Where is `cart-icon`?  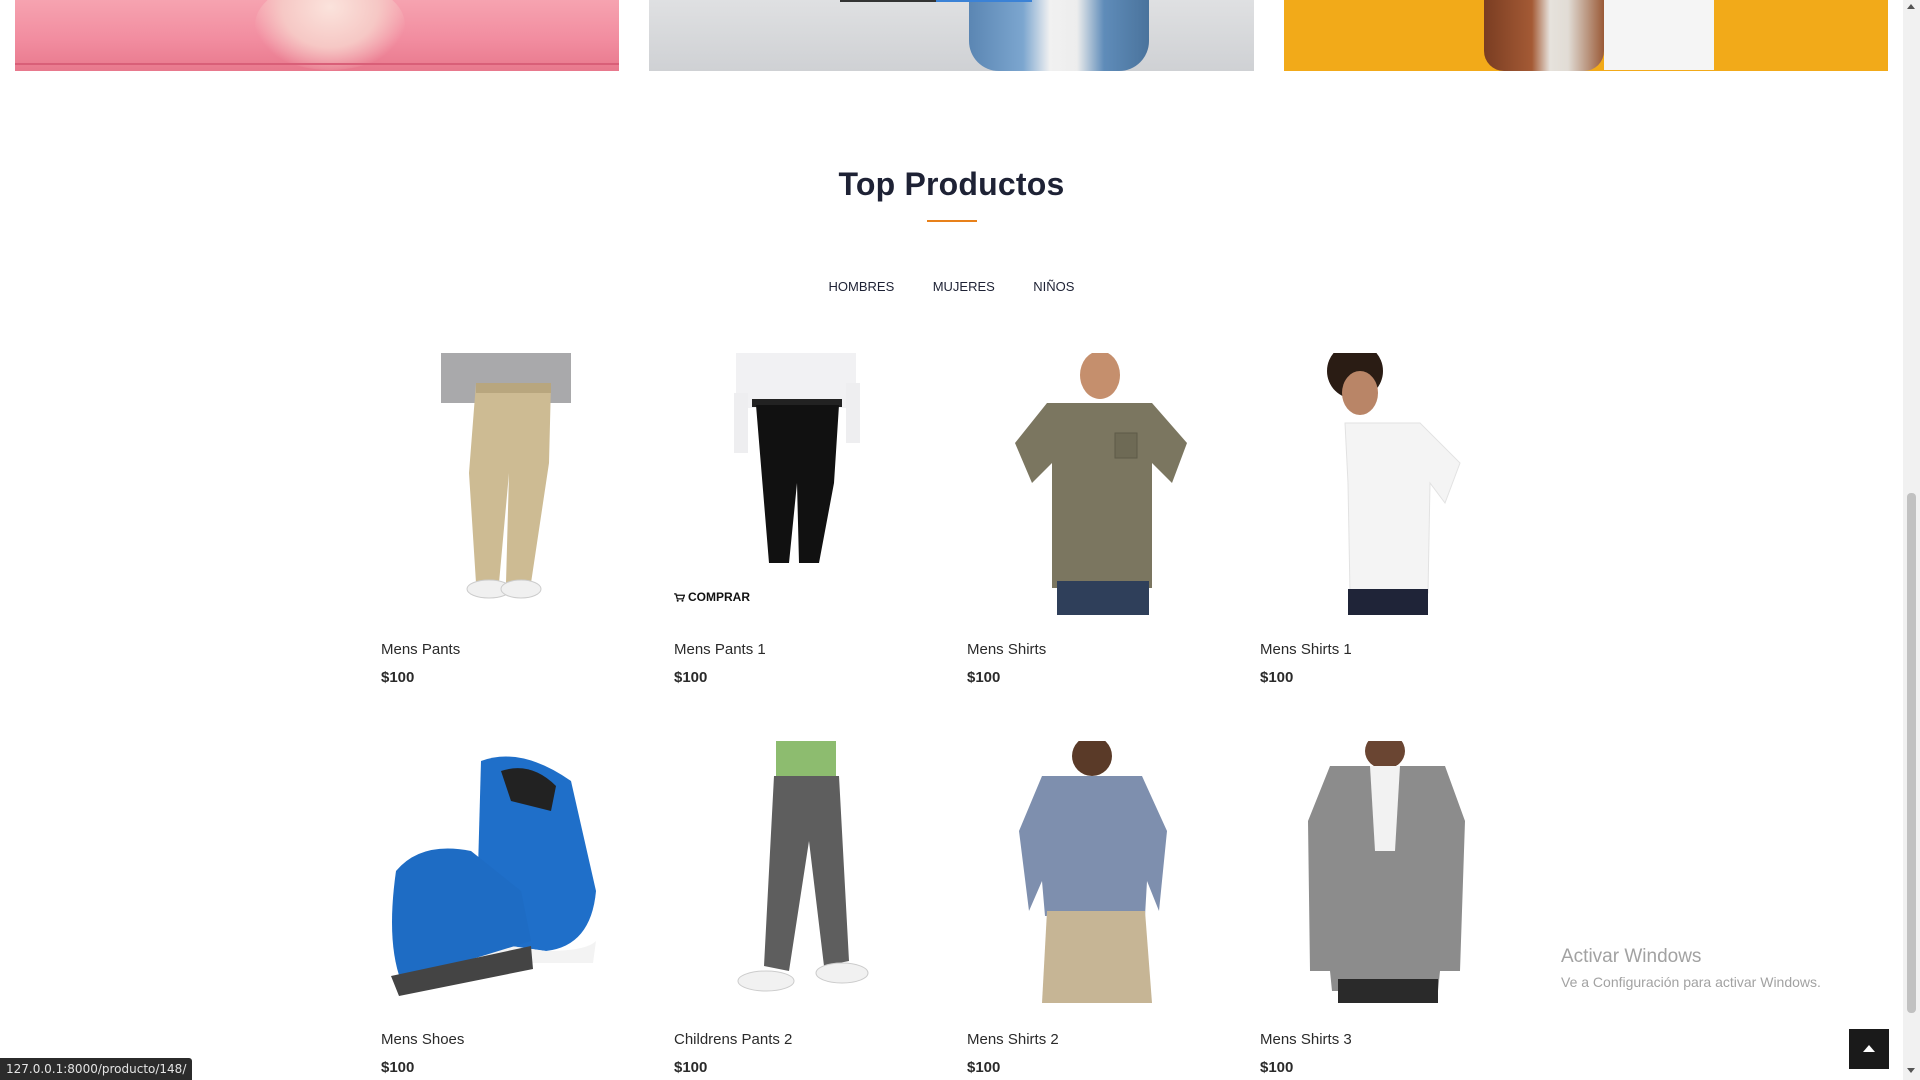 cart-icon is located at coordinates (679, 597).